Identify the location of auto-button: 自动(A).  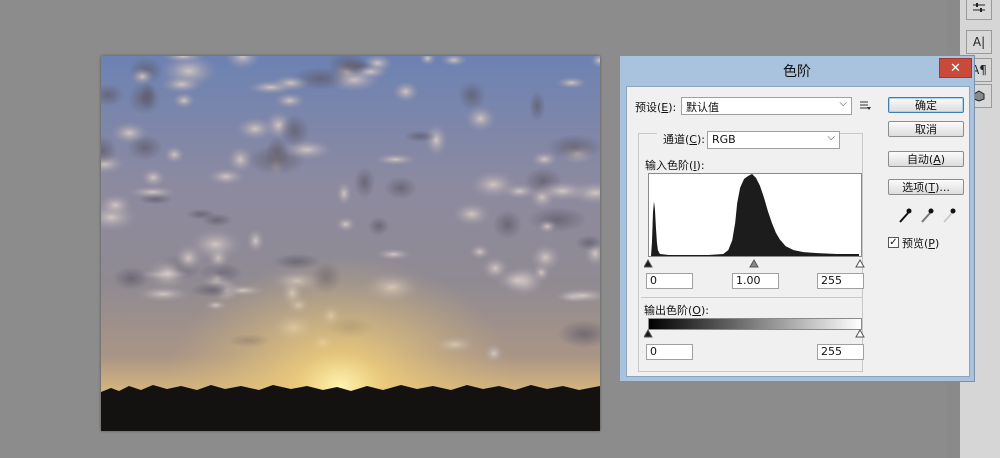
(926, 159).